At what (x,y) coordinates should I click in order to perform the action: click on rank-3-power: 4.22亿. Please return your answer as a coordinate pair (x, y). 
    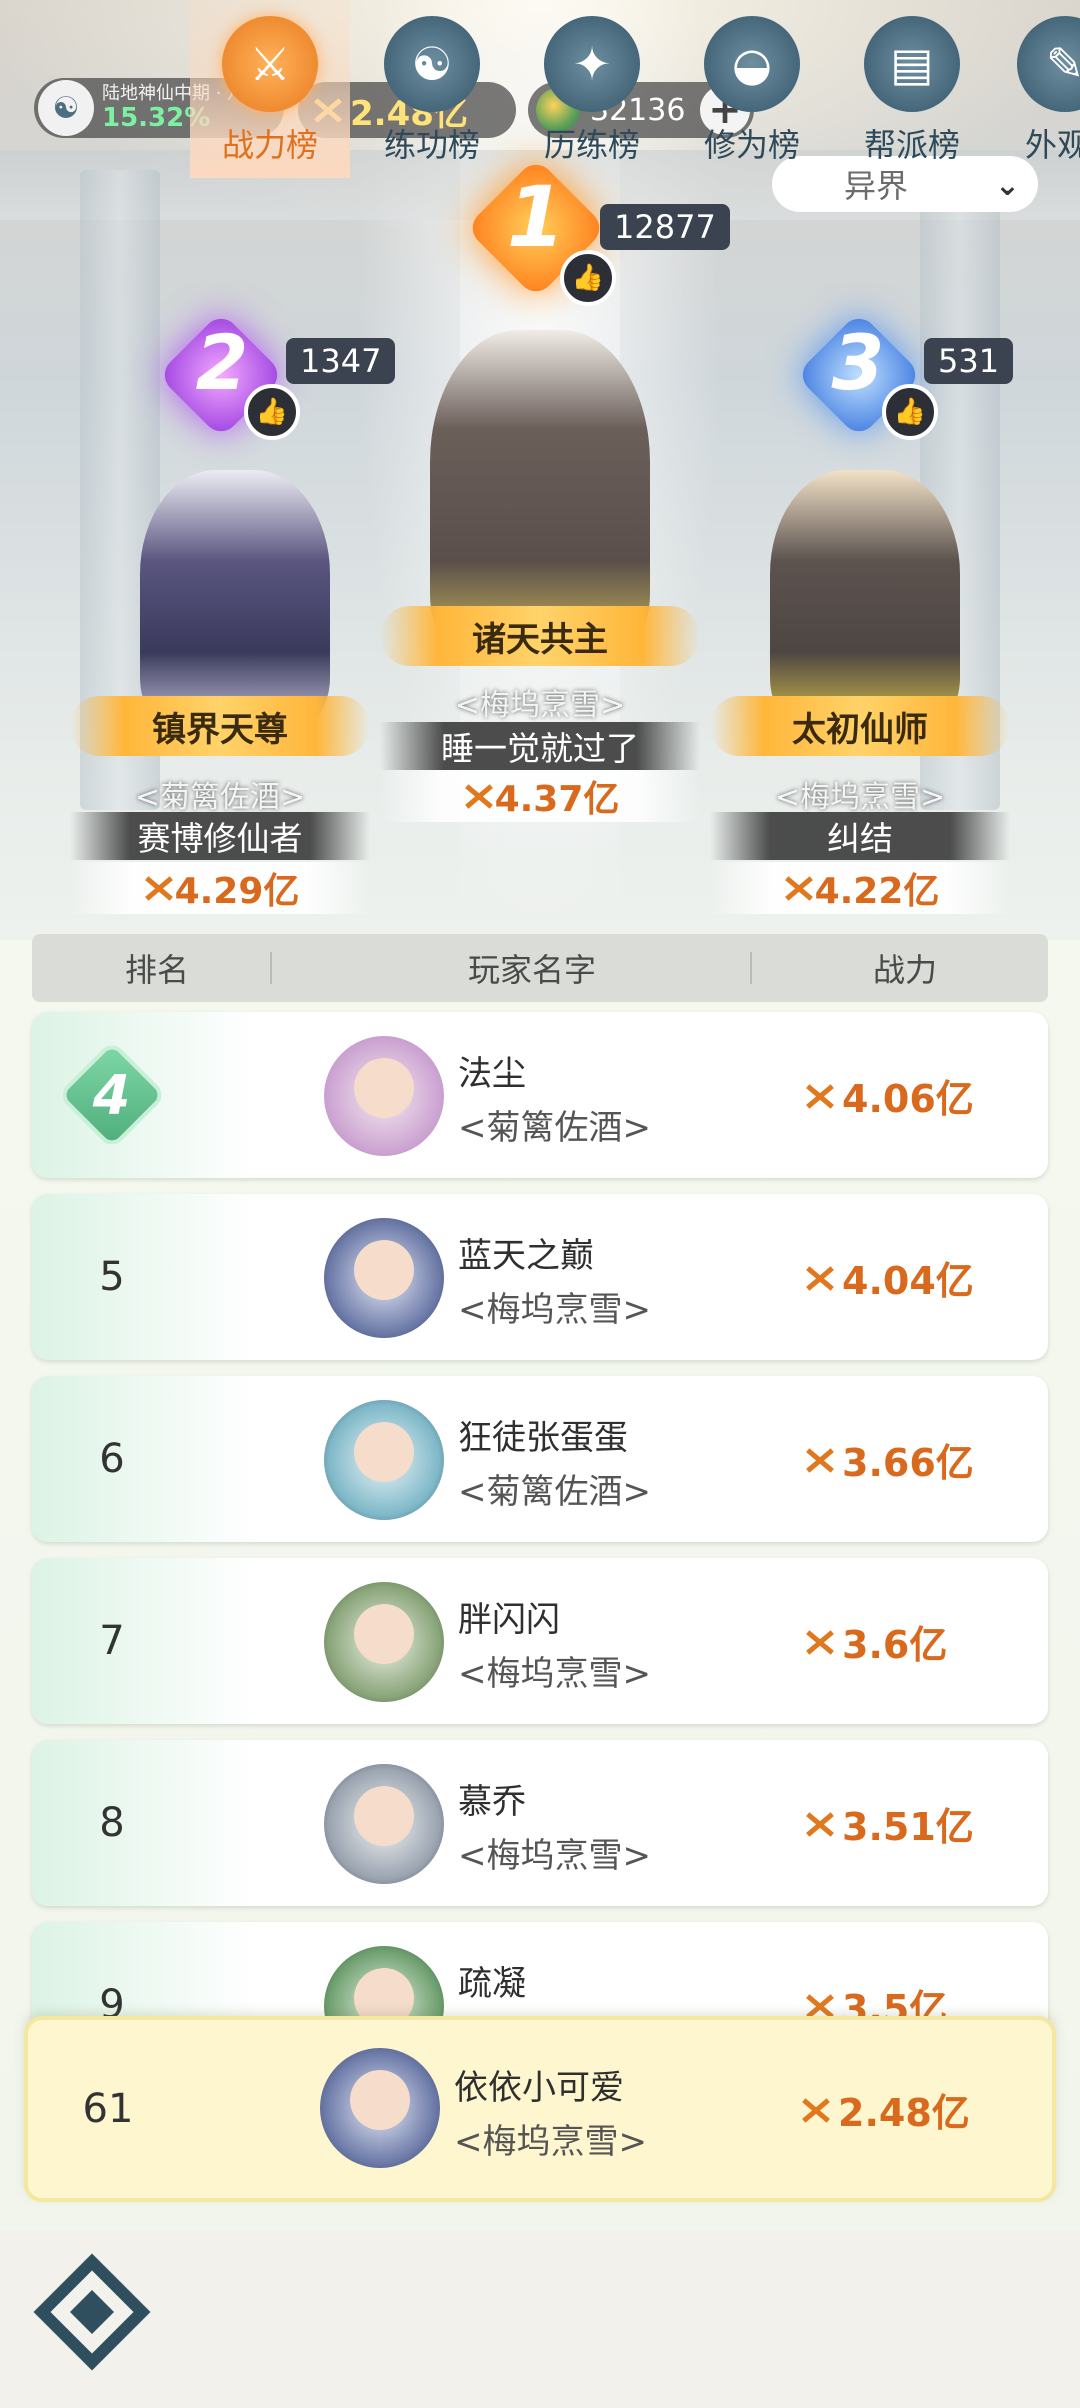
    Looking at the image, I should click on (860, 888).